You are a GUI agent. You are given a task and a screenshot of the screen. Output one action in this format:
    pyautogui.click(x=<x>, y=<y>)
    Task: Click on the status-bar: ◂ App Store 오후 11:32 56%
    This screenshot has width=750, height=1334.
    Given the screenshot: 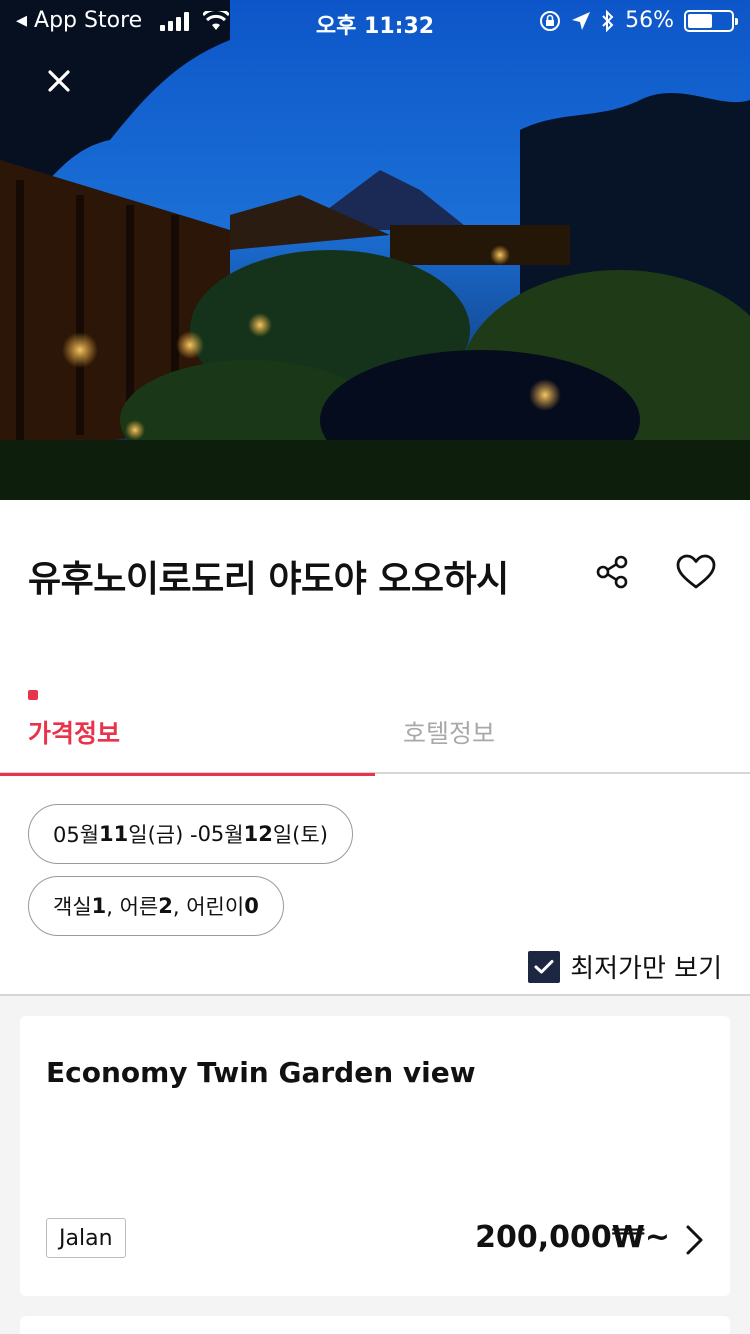 What is the action you would take?
    pyautogui.click(x=375, y=21)
    